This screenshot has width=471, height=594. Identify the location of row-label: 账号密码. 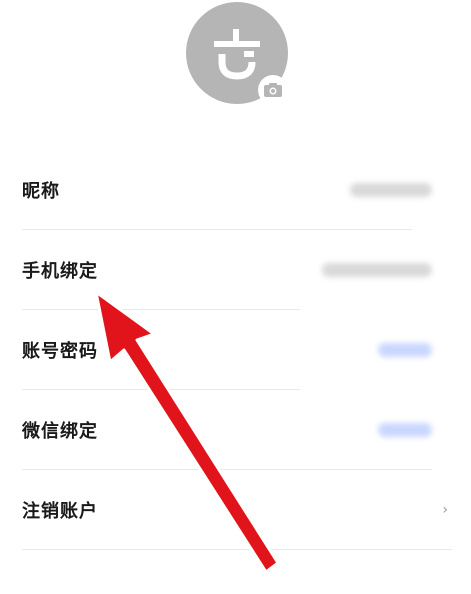
(60, 351).